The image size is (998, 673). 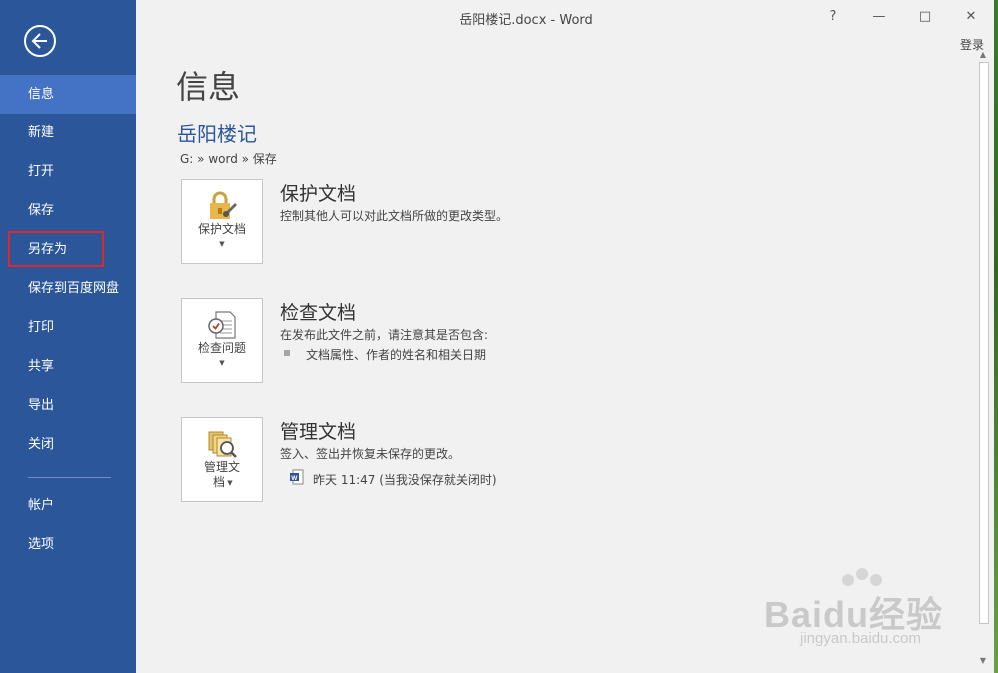 What do you see at coordinates (370, 454) in the screenshot?
I see `manage-section-description: 签入、签出并恢复未保存的更改。` at bounding box center [370, 454].